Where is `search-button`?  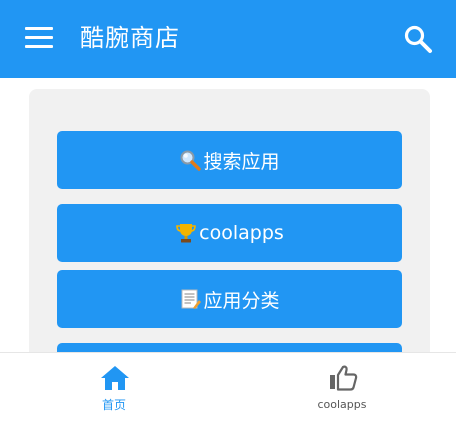 search-button is located at coordinates (418, 39).